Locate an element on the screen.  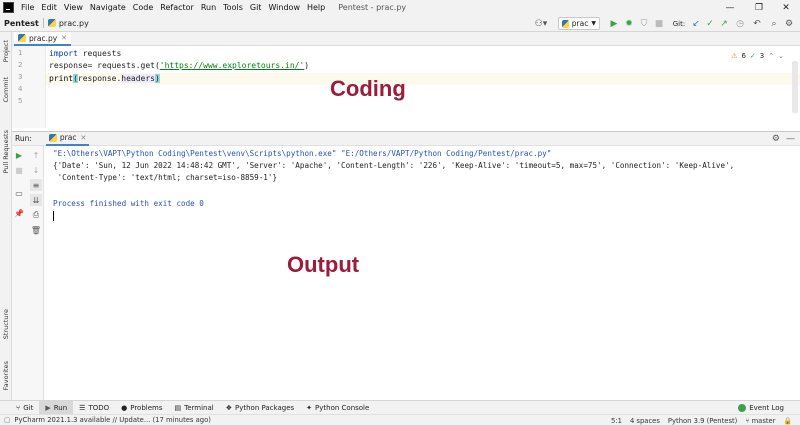
event-log-button: Event Log is located at coordinates (761, 408).